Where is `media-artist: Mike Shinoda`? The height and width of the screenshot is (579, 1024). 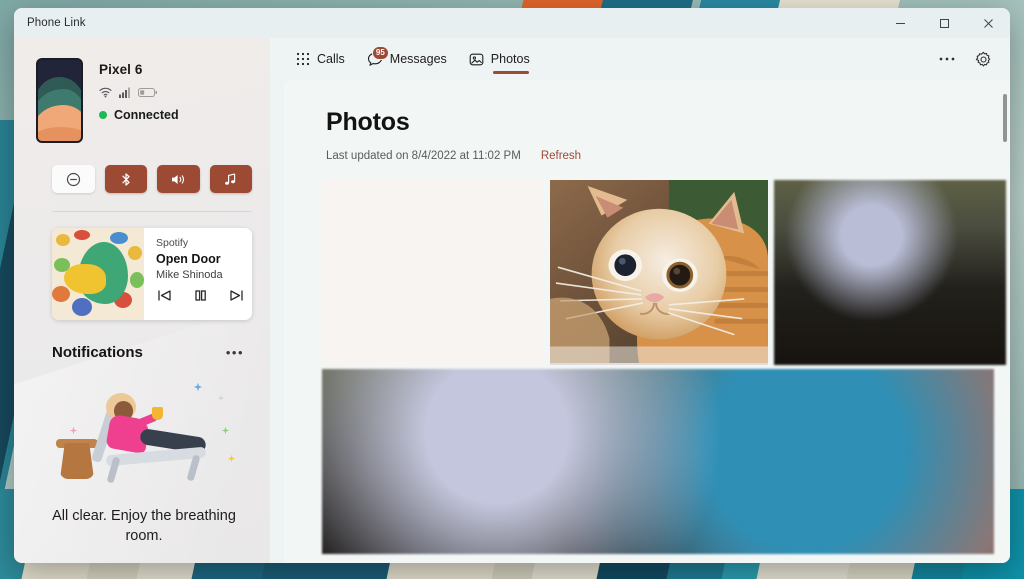 media-artist: Mike Shinoda is located at coordinates (189, 275).